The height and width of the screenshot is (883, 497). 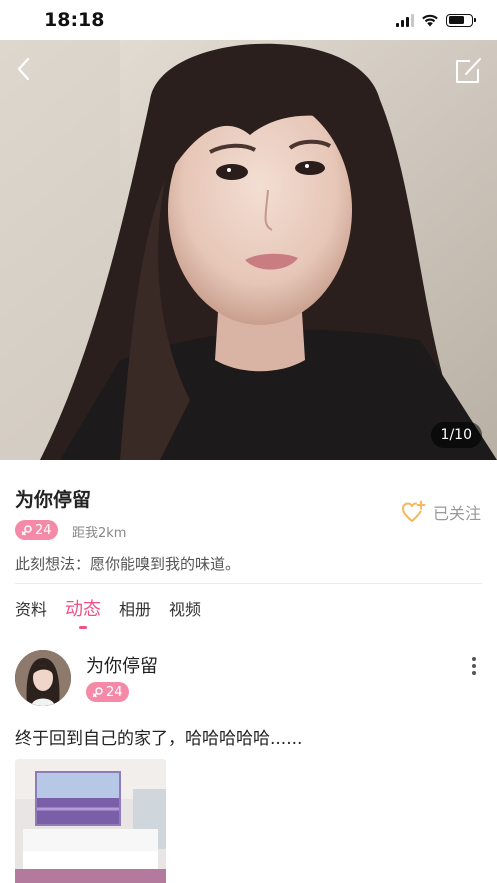 I want to click on follow-label: 已关注, so click(x=456, y=513).